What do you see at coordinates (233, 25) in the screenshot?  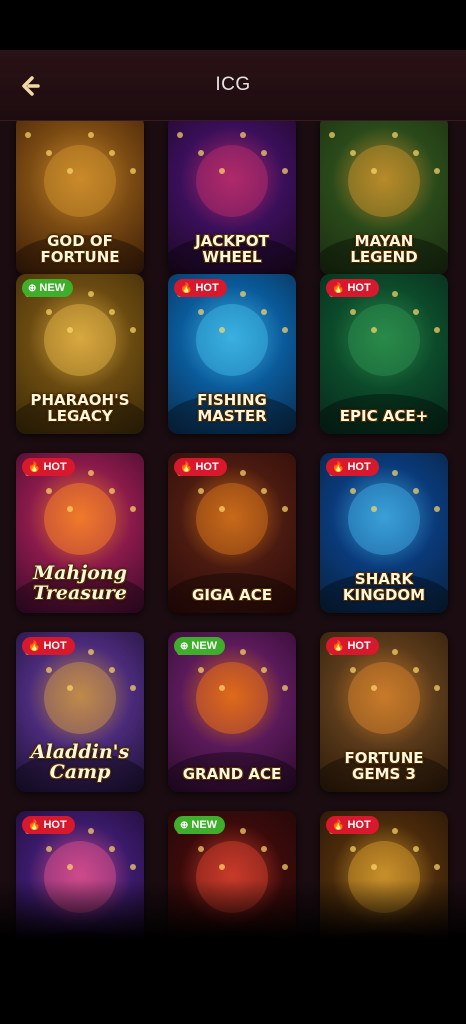 I see `status-bar-area` at bounding box center [233, 25].